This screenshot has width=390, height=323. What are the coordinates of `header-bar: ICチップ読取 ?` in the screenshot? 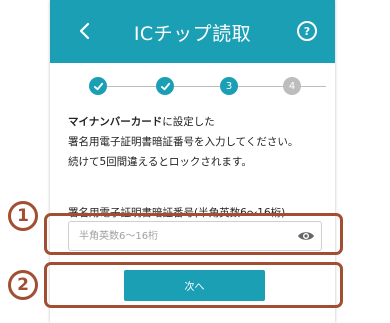 It's located at (192, 31).